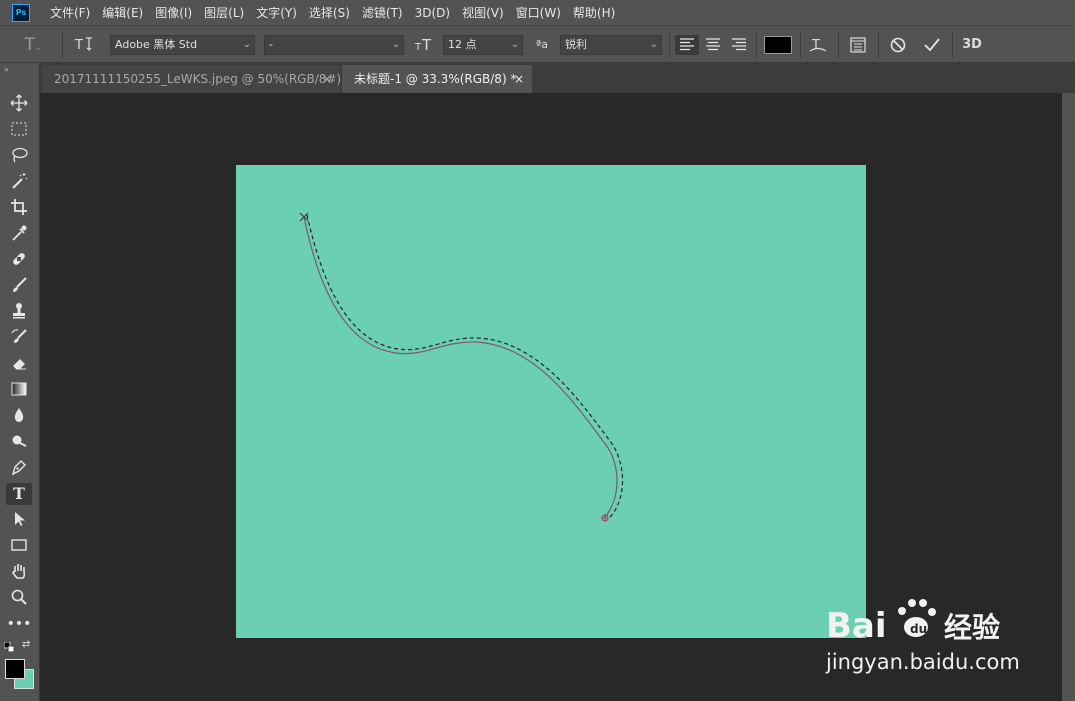 This screenshot has width=1075, height=701. Describe the element at coordinates (19, 468) in the screenshot. I see `pen-tool` at that location.